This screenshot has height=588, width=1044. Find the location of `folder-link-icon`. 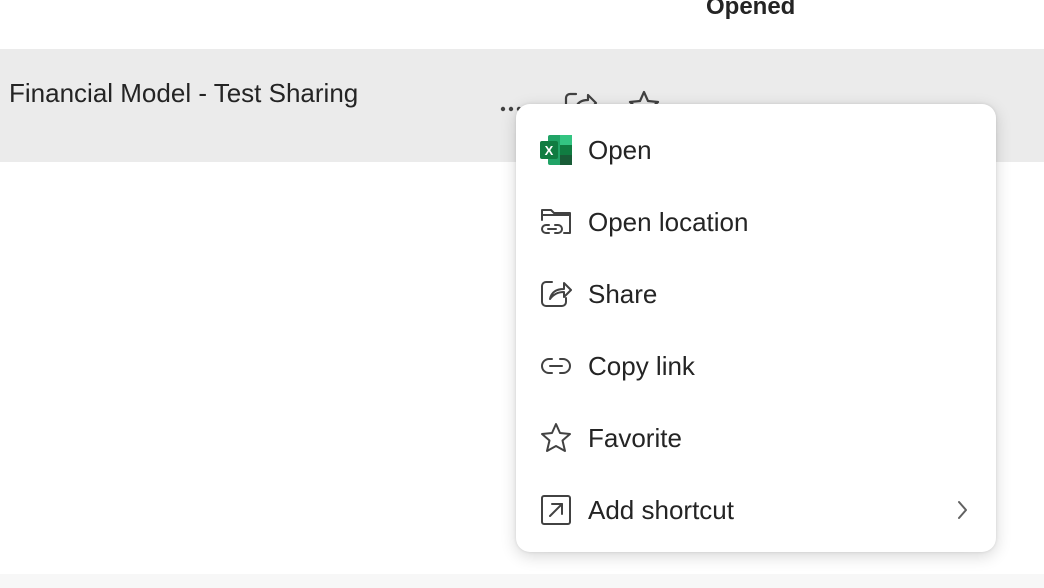

folder-link-icon is located at coordinates (556, 222).